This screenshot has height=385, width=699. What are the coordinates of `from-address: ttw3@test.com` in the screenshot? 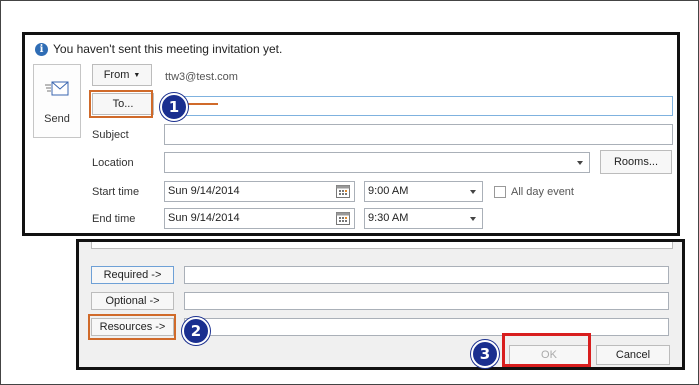 It's located at (201, 77).